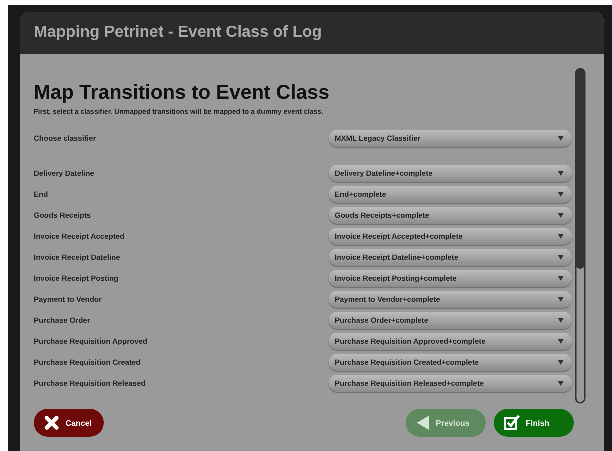 The width and height of the screenshot is (612, 451). Describe the element at coordinates (581, 236) in the screenshot. I see `scrollbar` at that location.